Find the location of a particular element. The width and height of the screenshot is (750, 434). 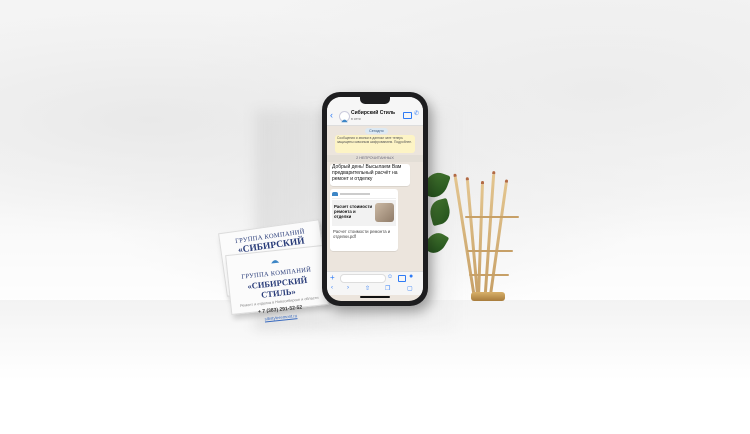

message-input is located at coordinates (363, 278).